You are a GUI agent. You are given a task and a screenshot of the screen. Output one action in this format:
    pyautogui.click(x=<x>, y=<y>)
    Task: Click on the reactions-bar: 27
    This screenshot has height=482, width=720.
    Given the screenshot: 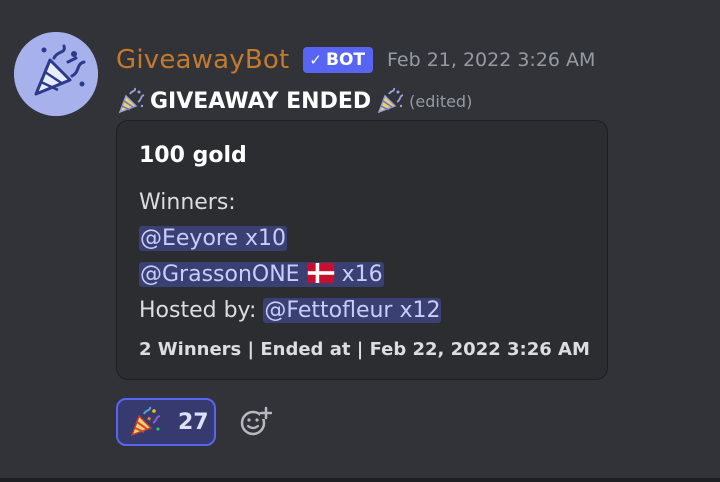 What is the action you would take?
    pyautogui.click(x=194, y=422)
    